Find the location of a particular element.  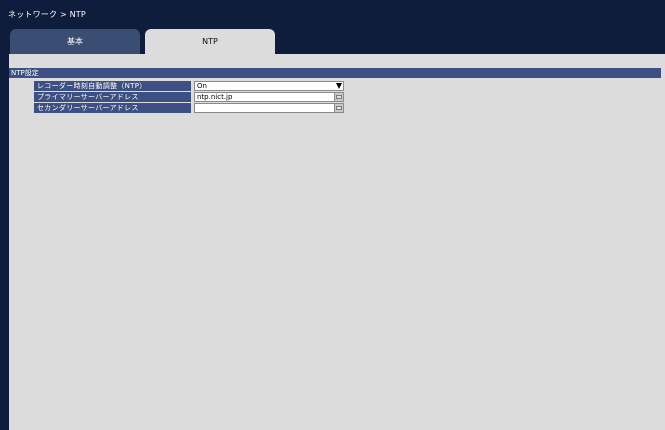

tab-basic: 基本 is located at coordinates (75, 41).